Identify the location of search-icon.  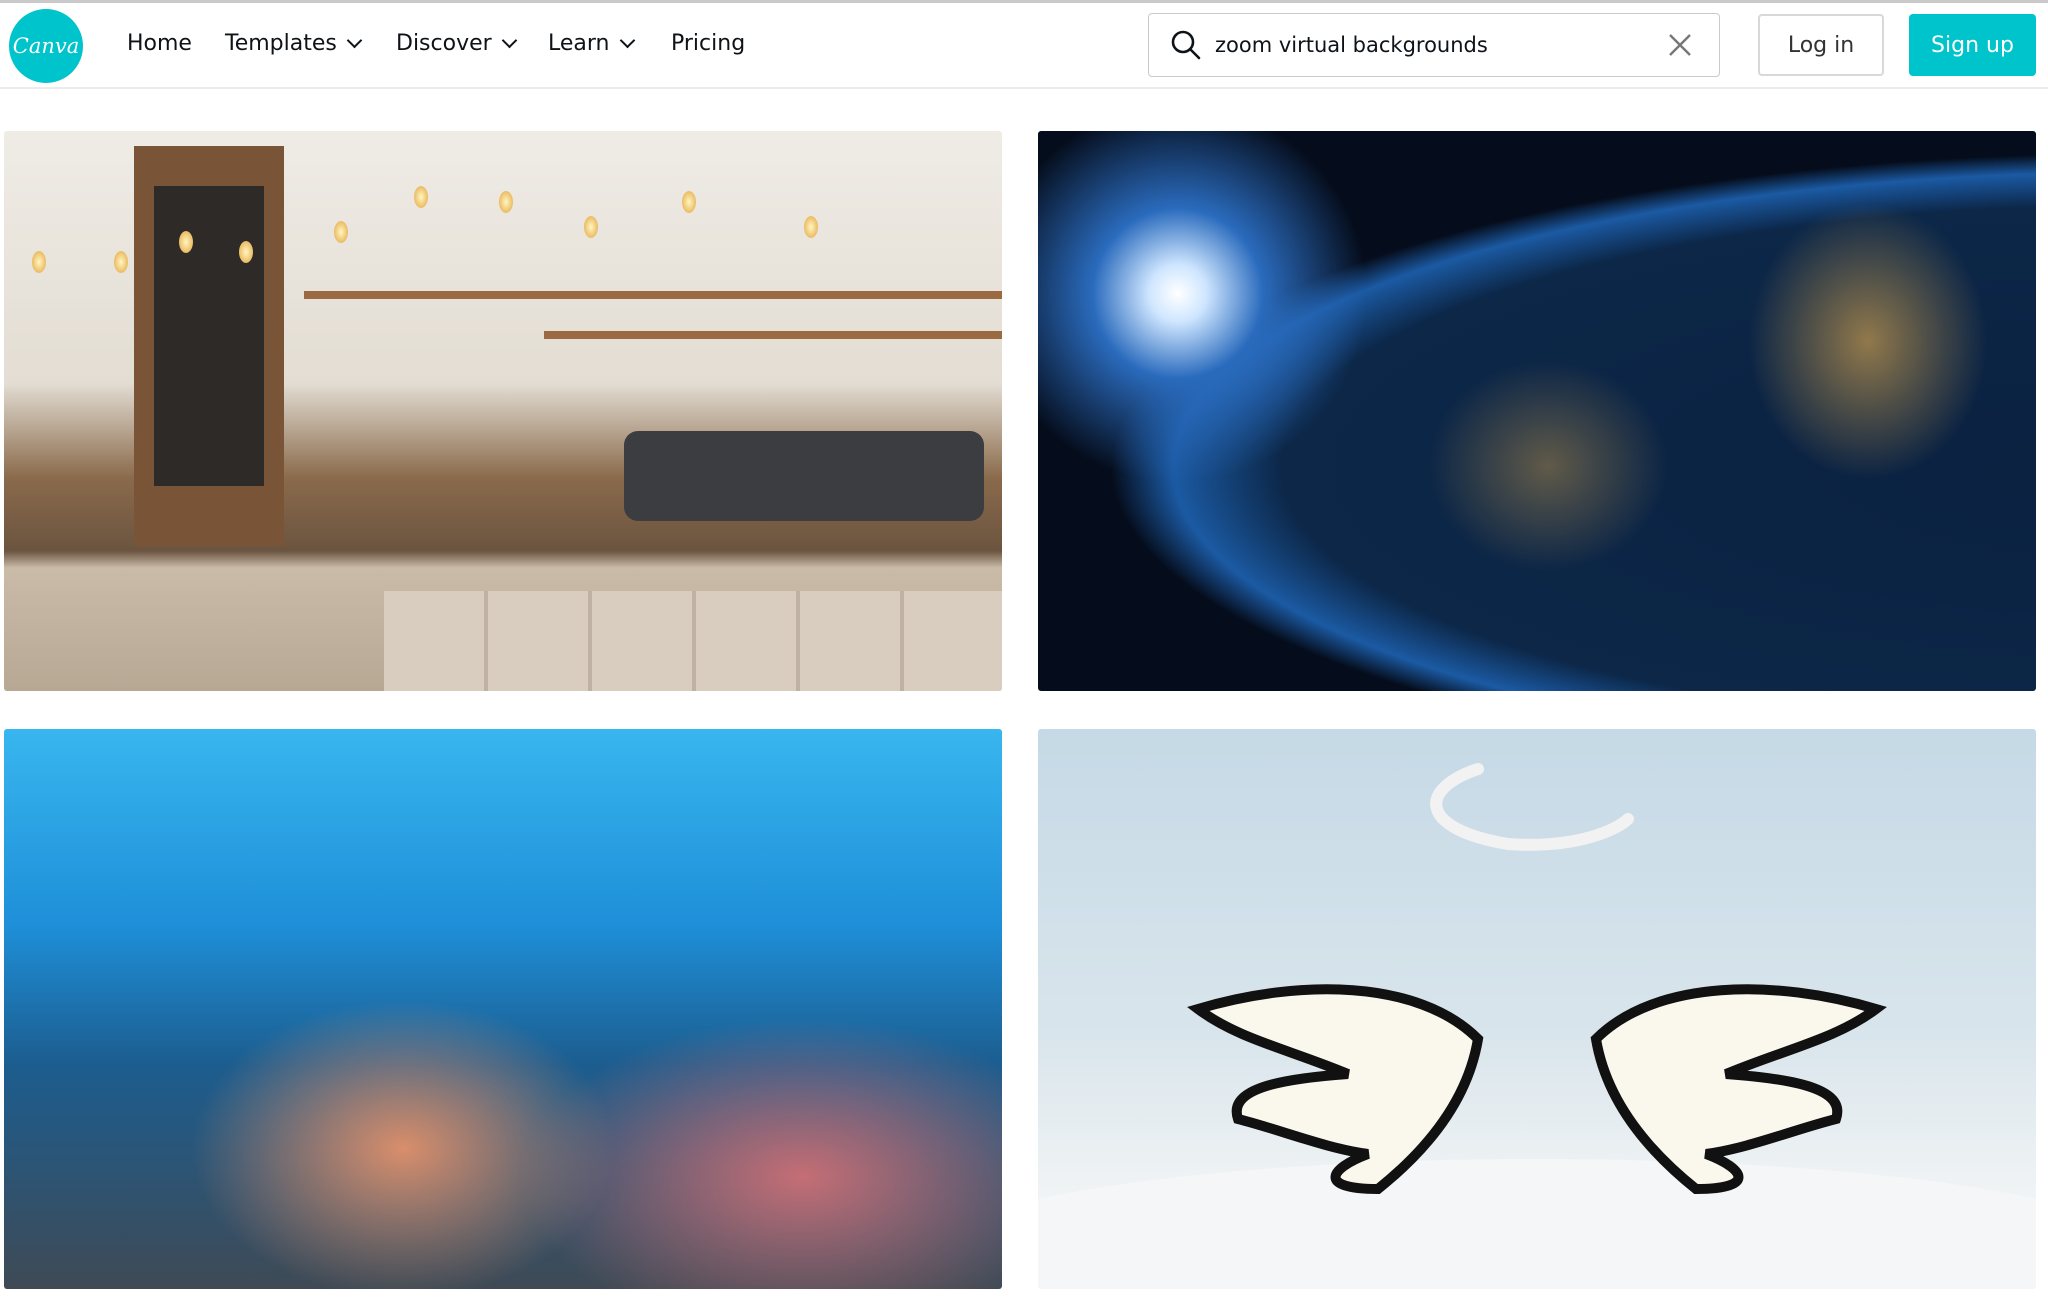
(1186, 45).